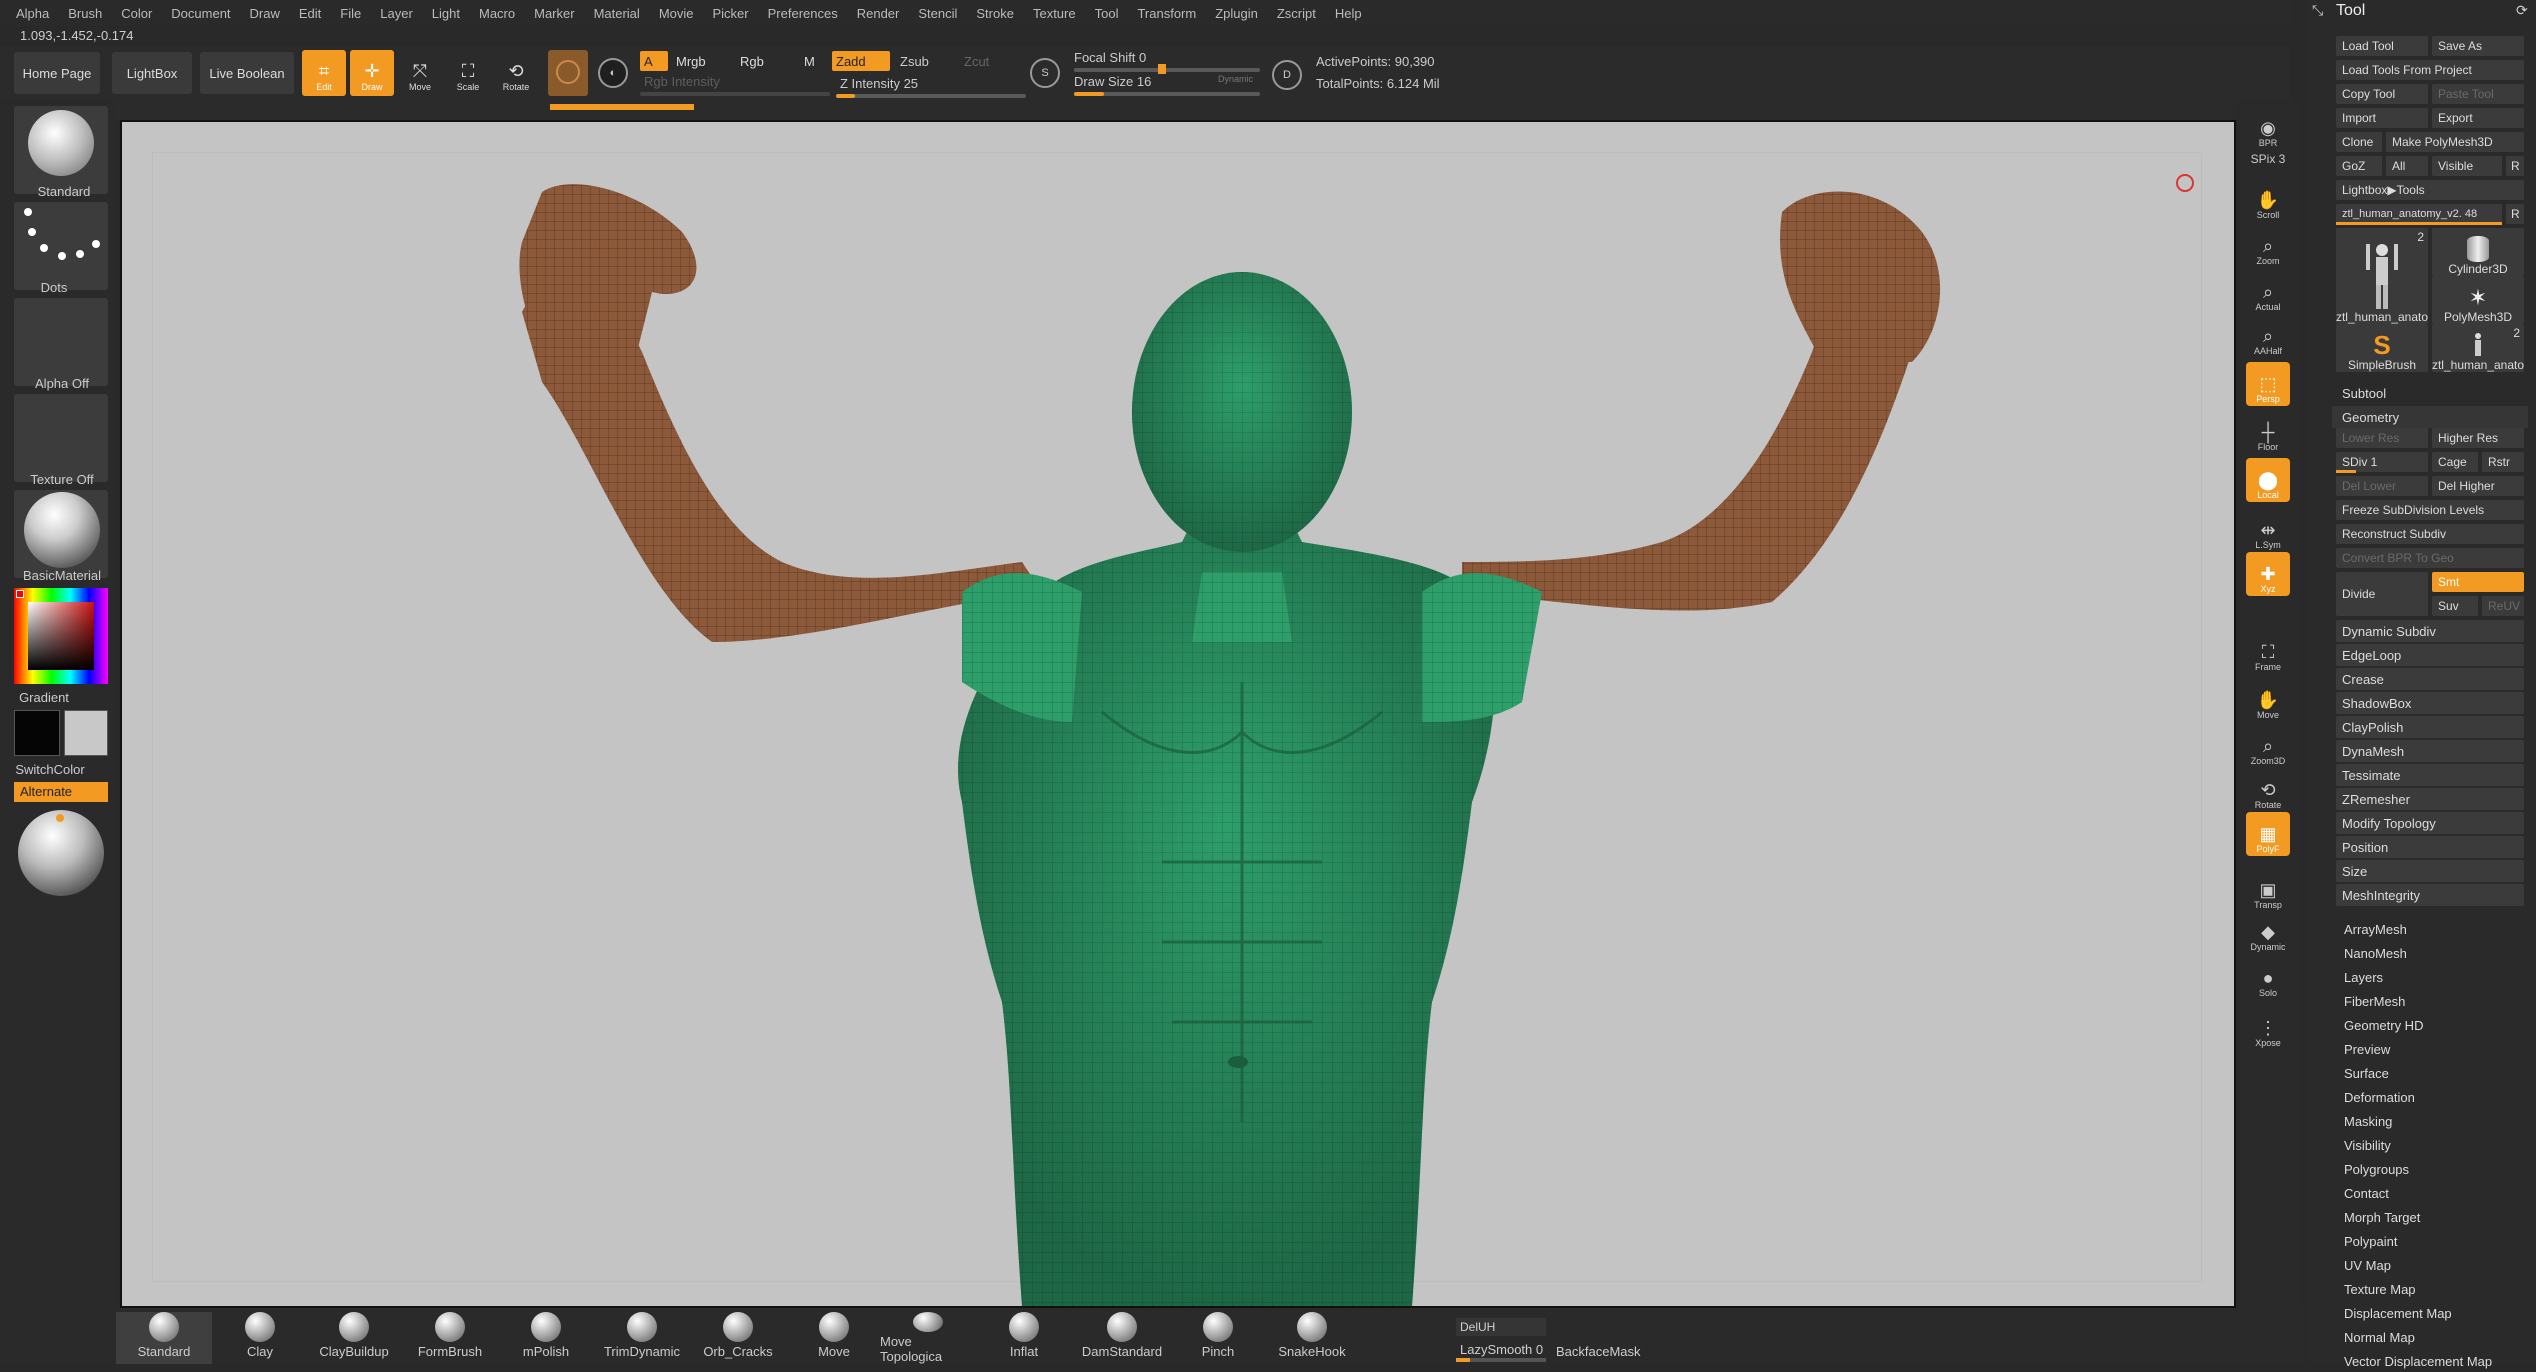 This screenshot has width=2536, height=1372. Describe the element at coordinates (735, 94) in the screenshot. I see `rgb-intensity-track` at that location.